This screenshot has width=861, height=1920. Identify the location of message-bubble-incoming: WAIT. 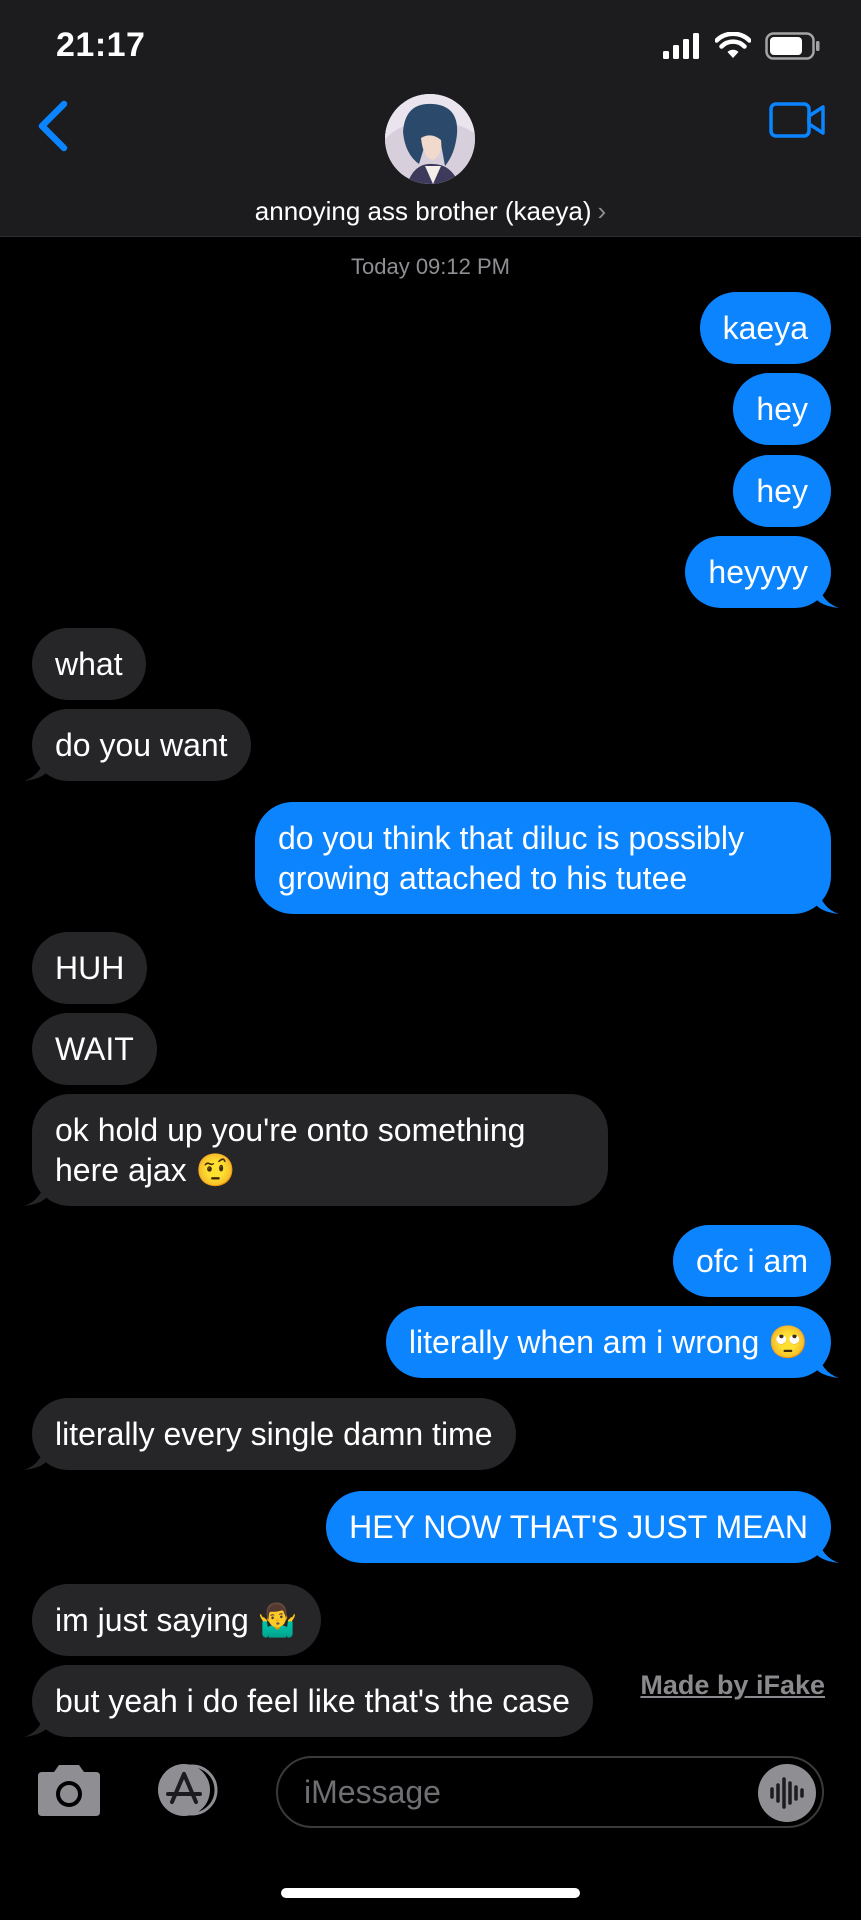
(94, 1049).